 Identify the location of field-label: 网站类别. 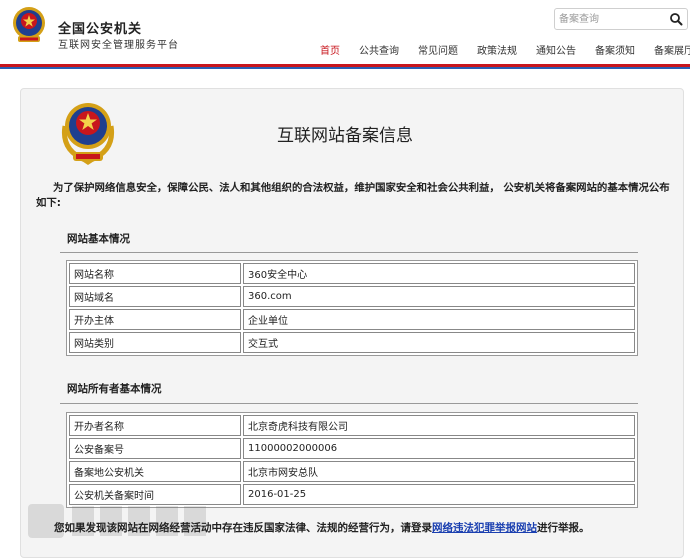
(155, 342).